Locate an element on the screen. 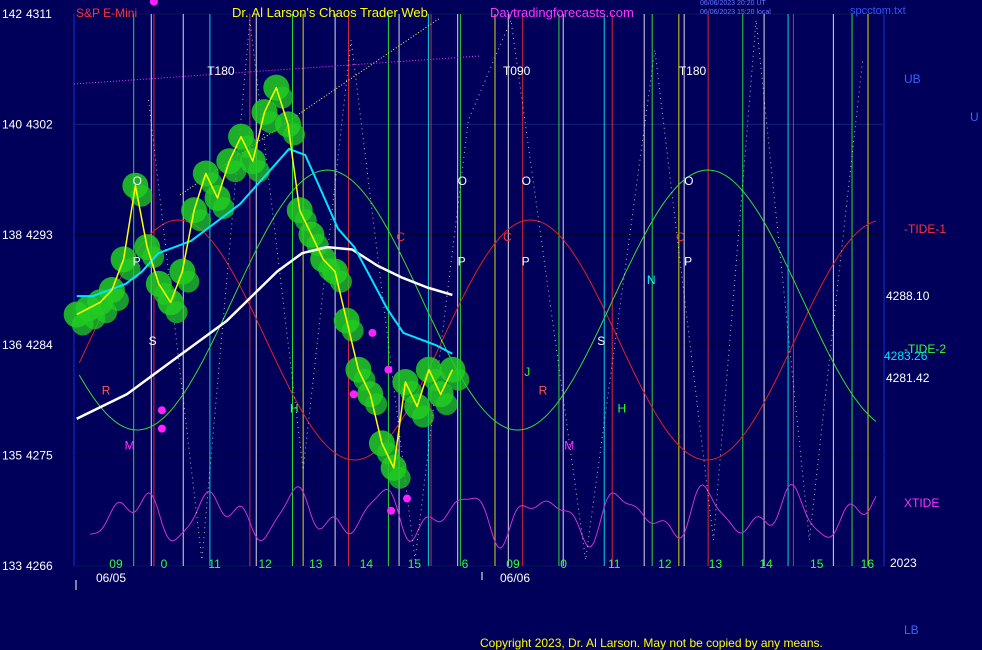 Image resolution: width=982 pixels, height=650 pixels. chart-title: Dr. Al Larson's Chaos Trader Web is located at coordinates (330, 12).